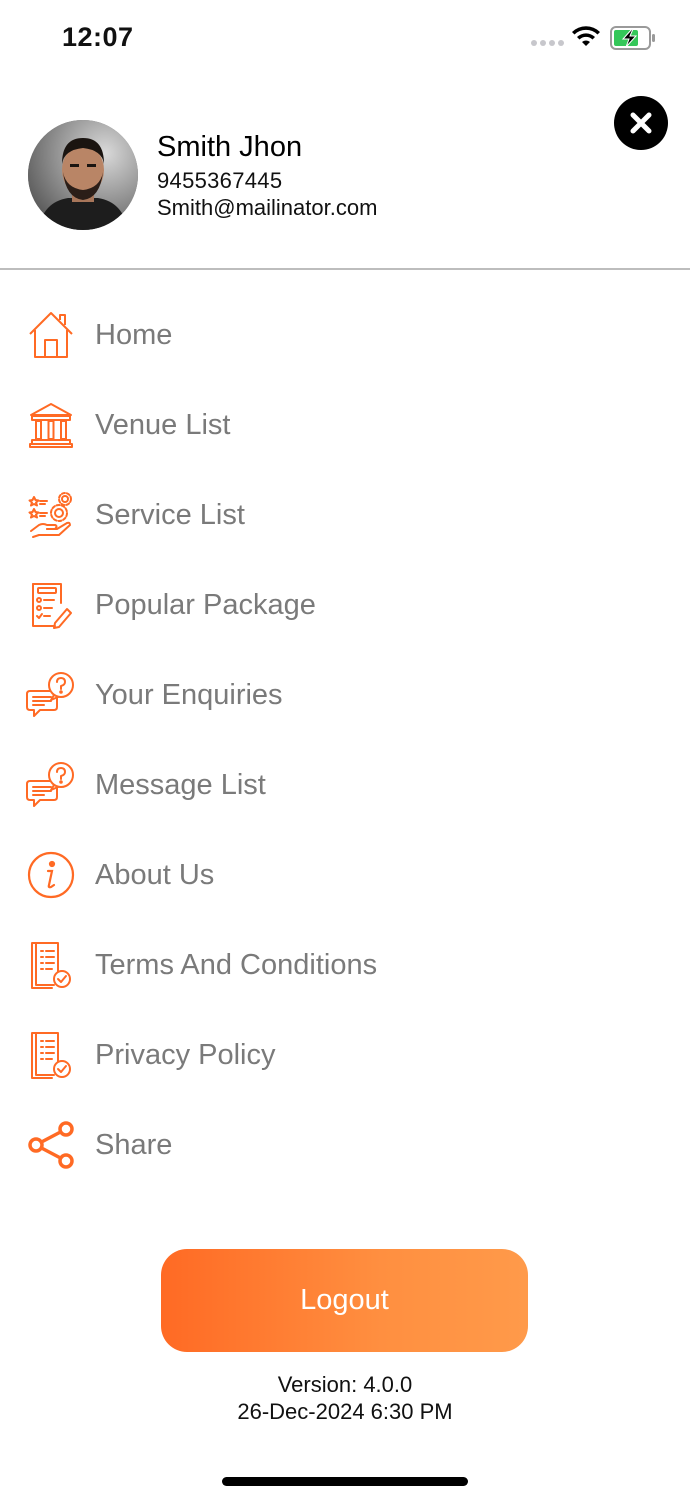 This screenshot has height=1500, width=690. What do you see at coordinates (345, 1481) in the screenshot?
I see `home-indicator` at bounding box center [345, 1481].